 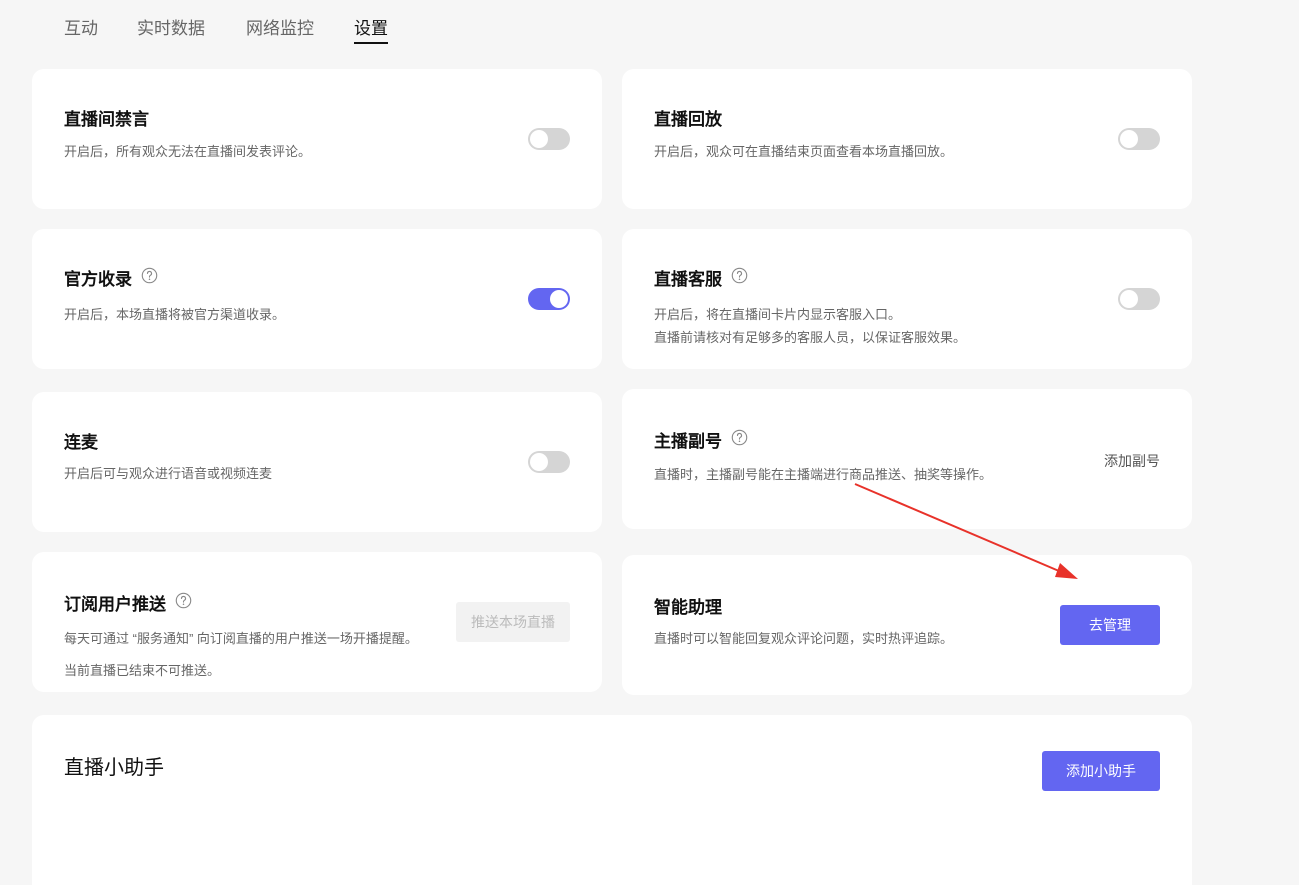 I want to click on card-description: 开启后，本场直播将被官方渠道收录。, so click(x=175, y=314).